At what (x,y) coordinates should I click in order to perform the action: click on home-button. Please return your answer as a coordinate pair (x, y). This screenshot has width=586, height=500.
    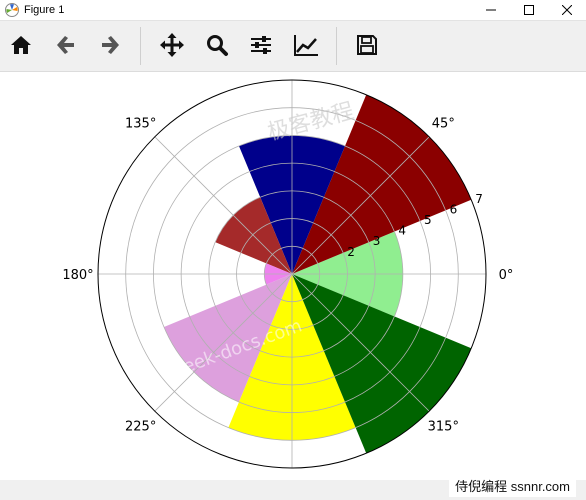
    Looking at the image, I should click on (21, 45).